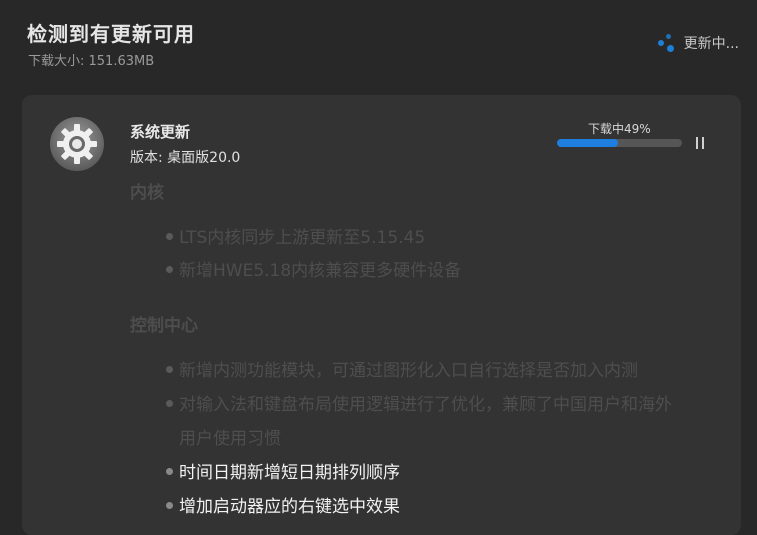  What do you see at coordinates (77, 144) in the screenshot?
I see `gear-icon` at bounding box center [77, 144].